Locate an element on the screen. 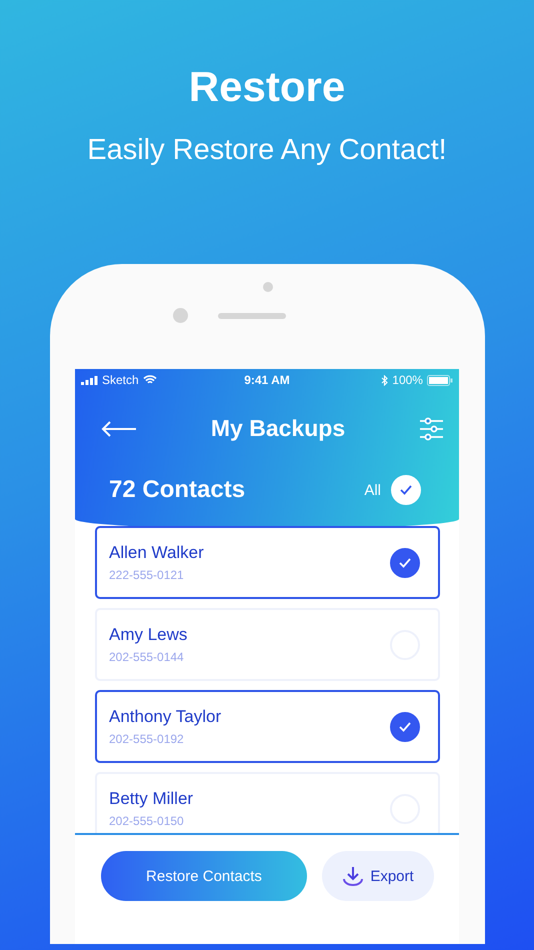 This screenshot has height=950, width=534. contact-count: 72 Contacts is located at coordinates (177, 490).